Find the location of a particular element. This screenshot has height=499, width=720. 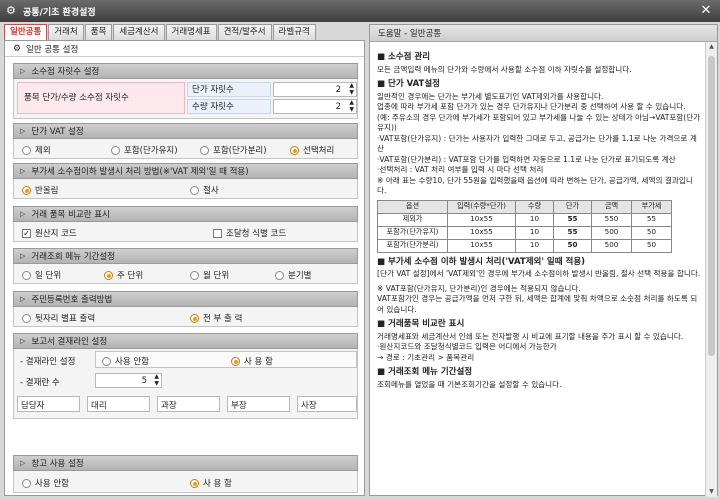

radio-selected-icon is located at coordinates (194, 483).